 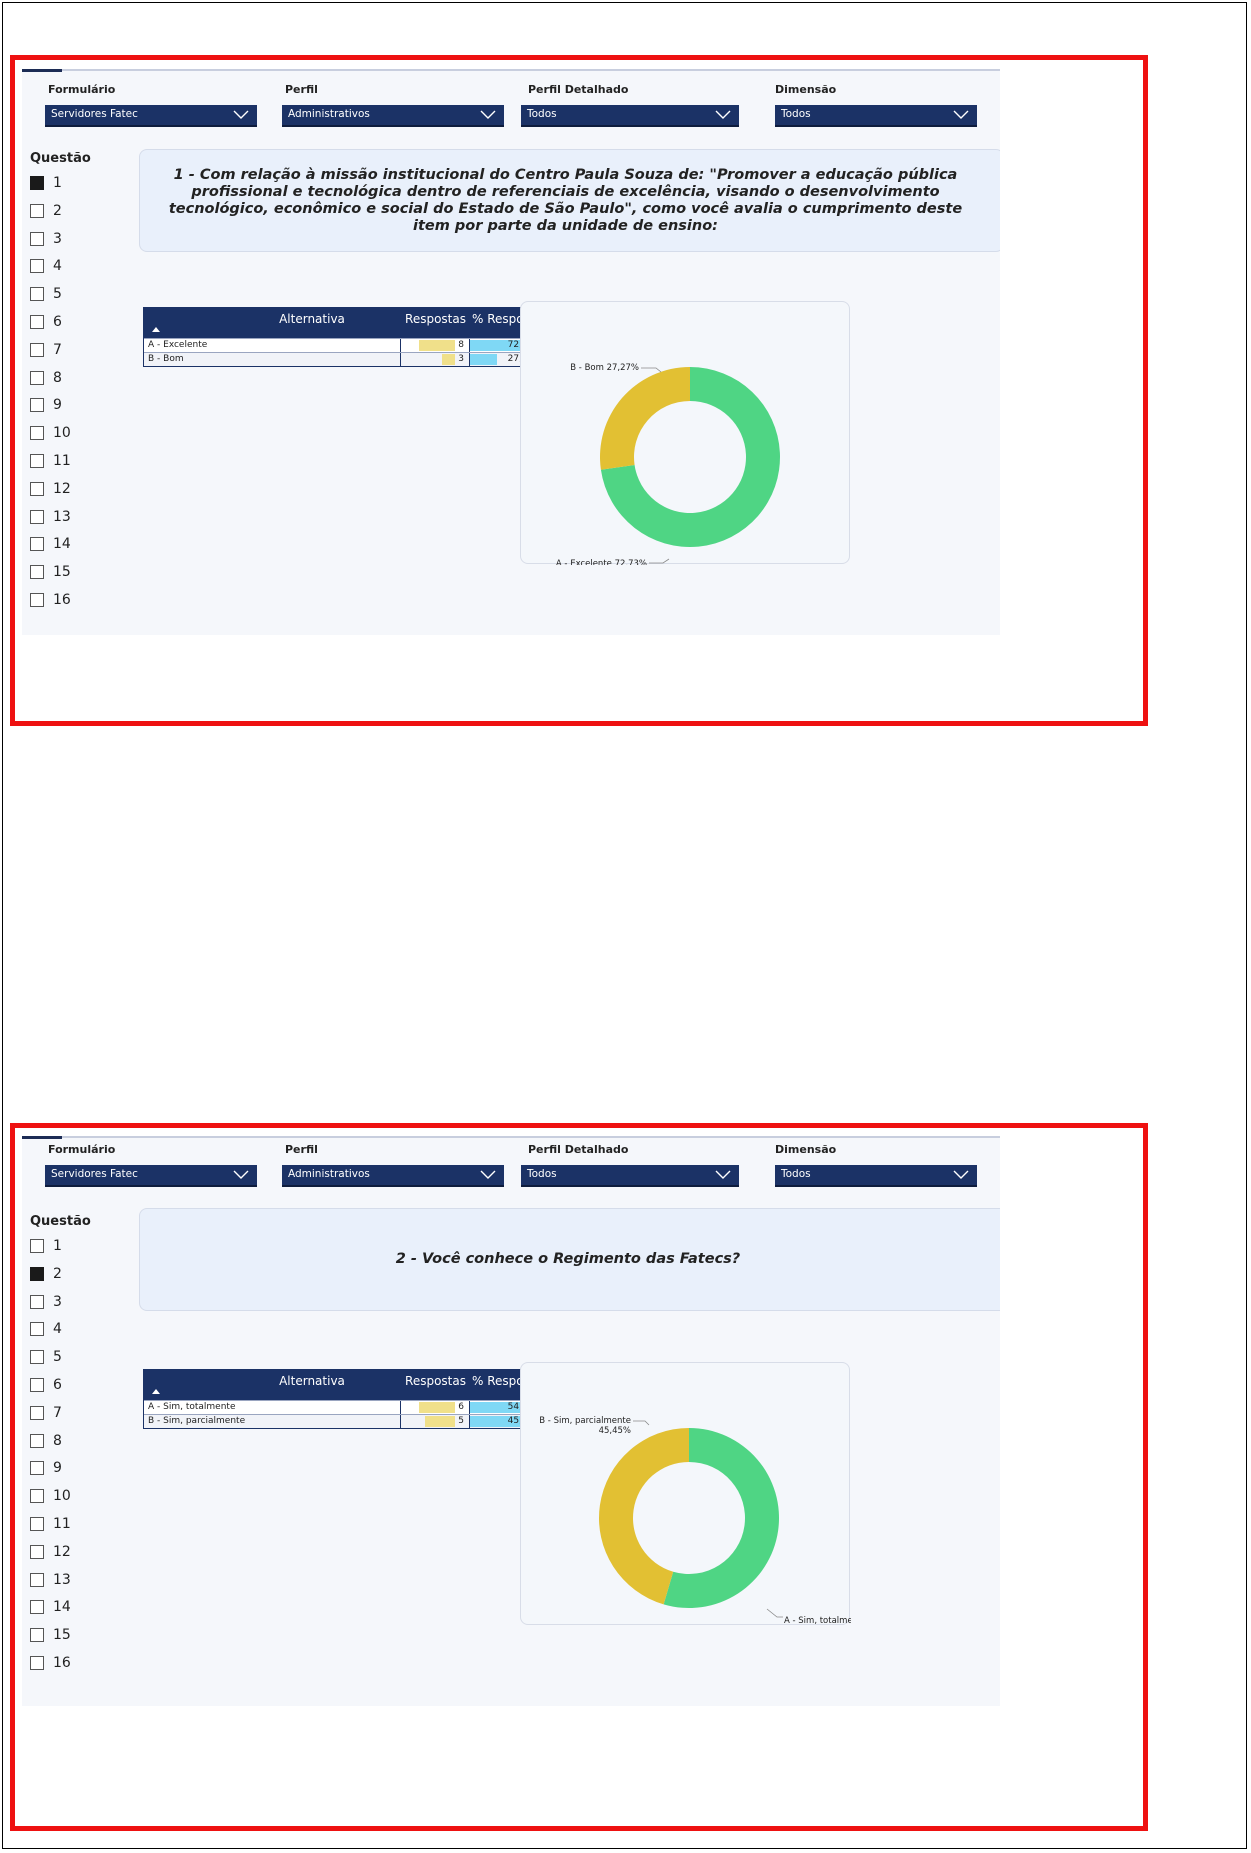 I want to click on table-row: B - Sim, parcialmente545,45%, so click(x=344, y=1421).